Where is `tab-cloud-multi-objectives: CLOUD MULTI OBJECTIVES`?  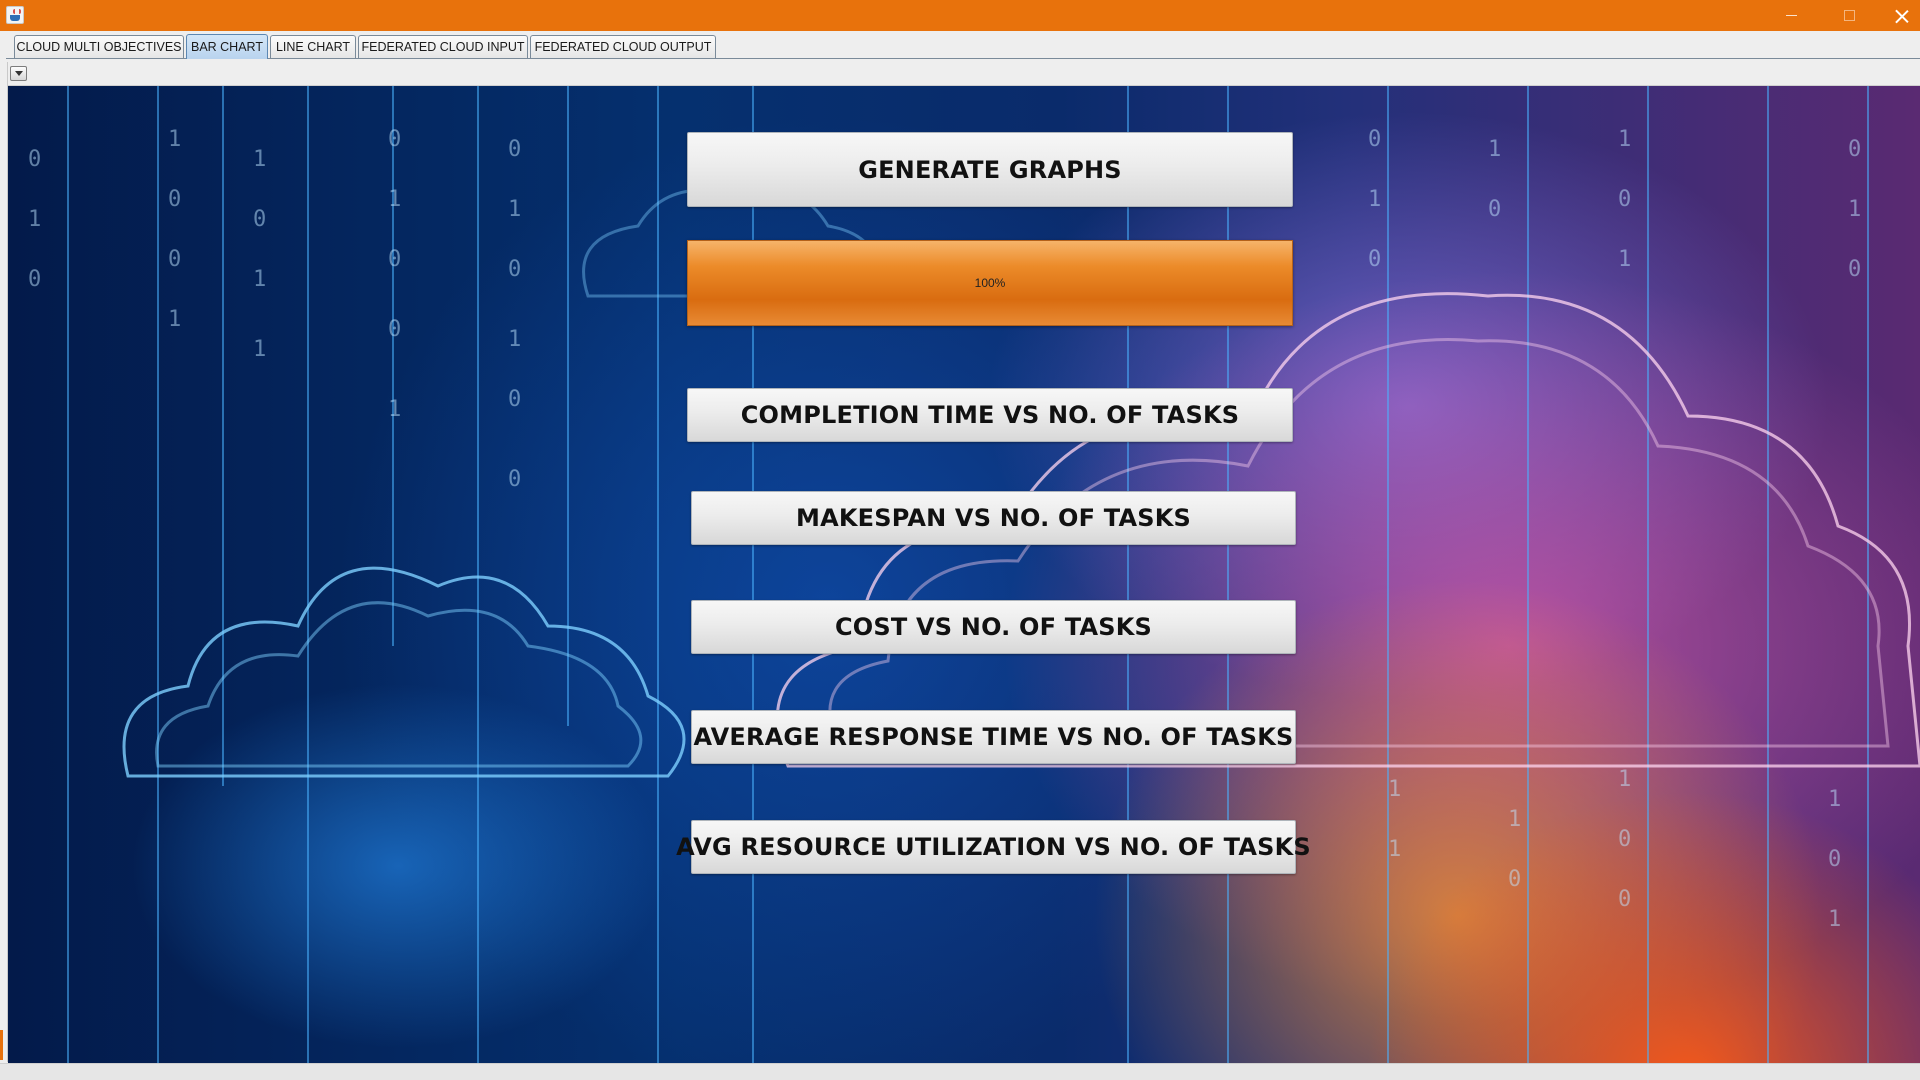
tab-cloud-multi-objectives: CLOUD MULTI OBJECTIVES is located at coordinates (99, 46).